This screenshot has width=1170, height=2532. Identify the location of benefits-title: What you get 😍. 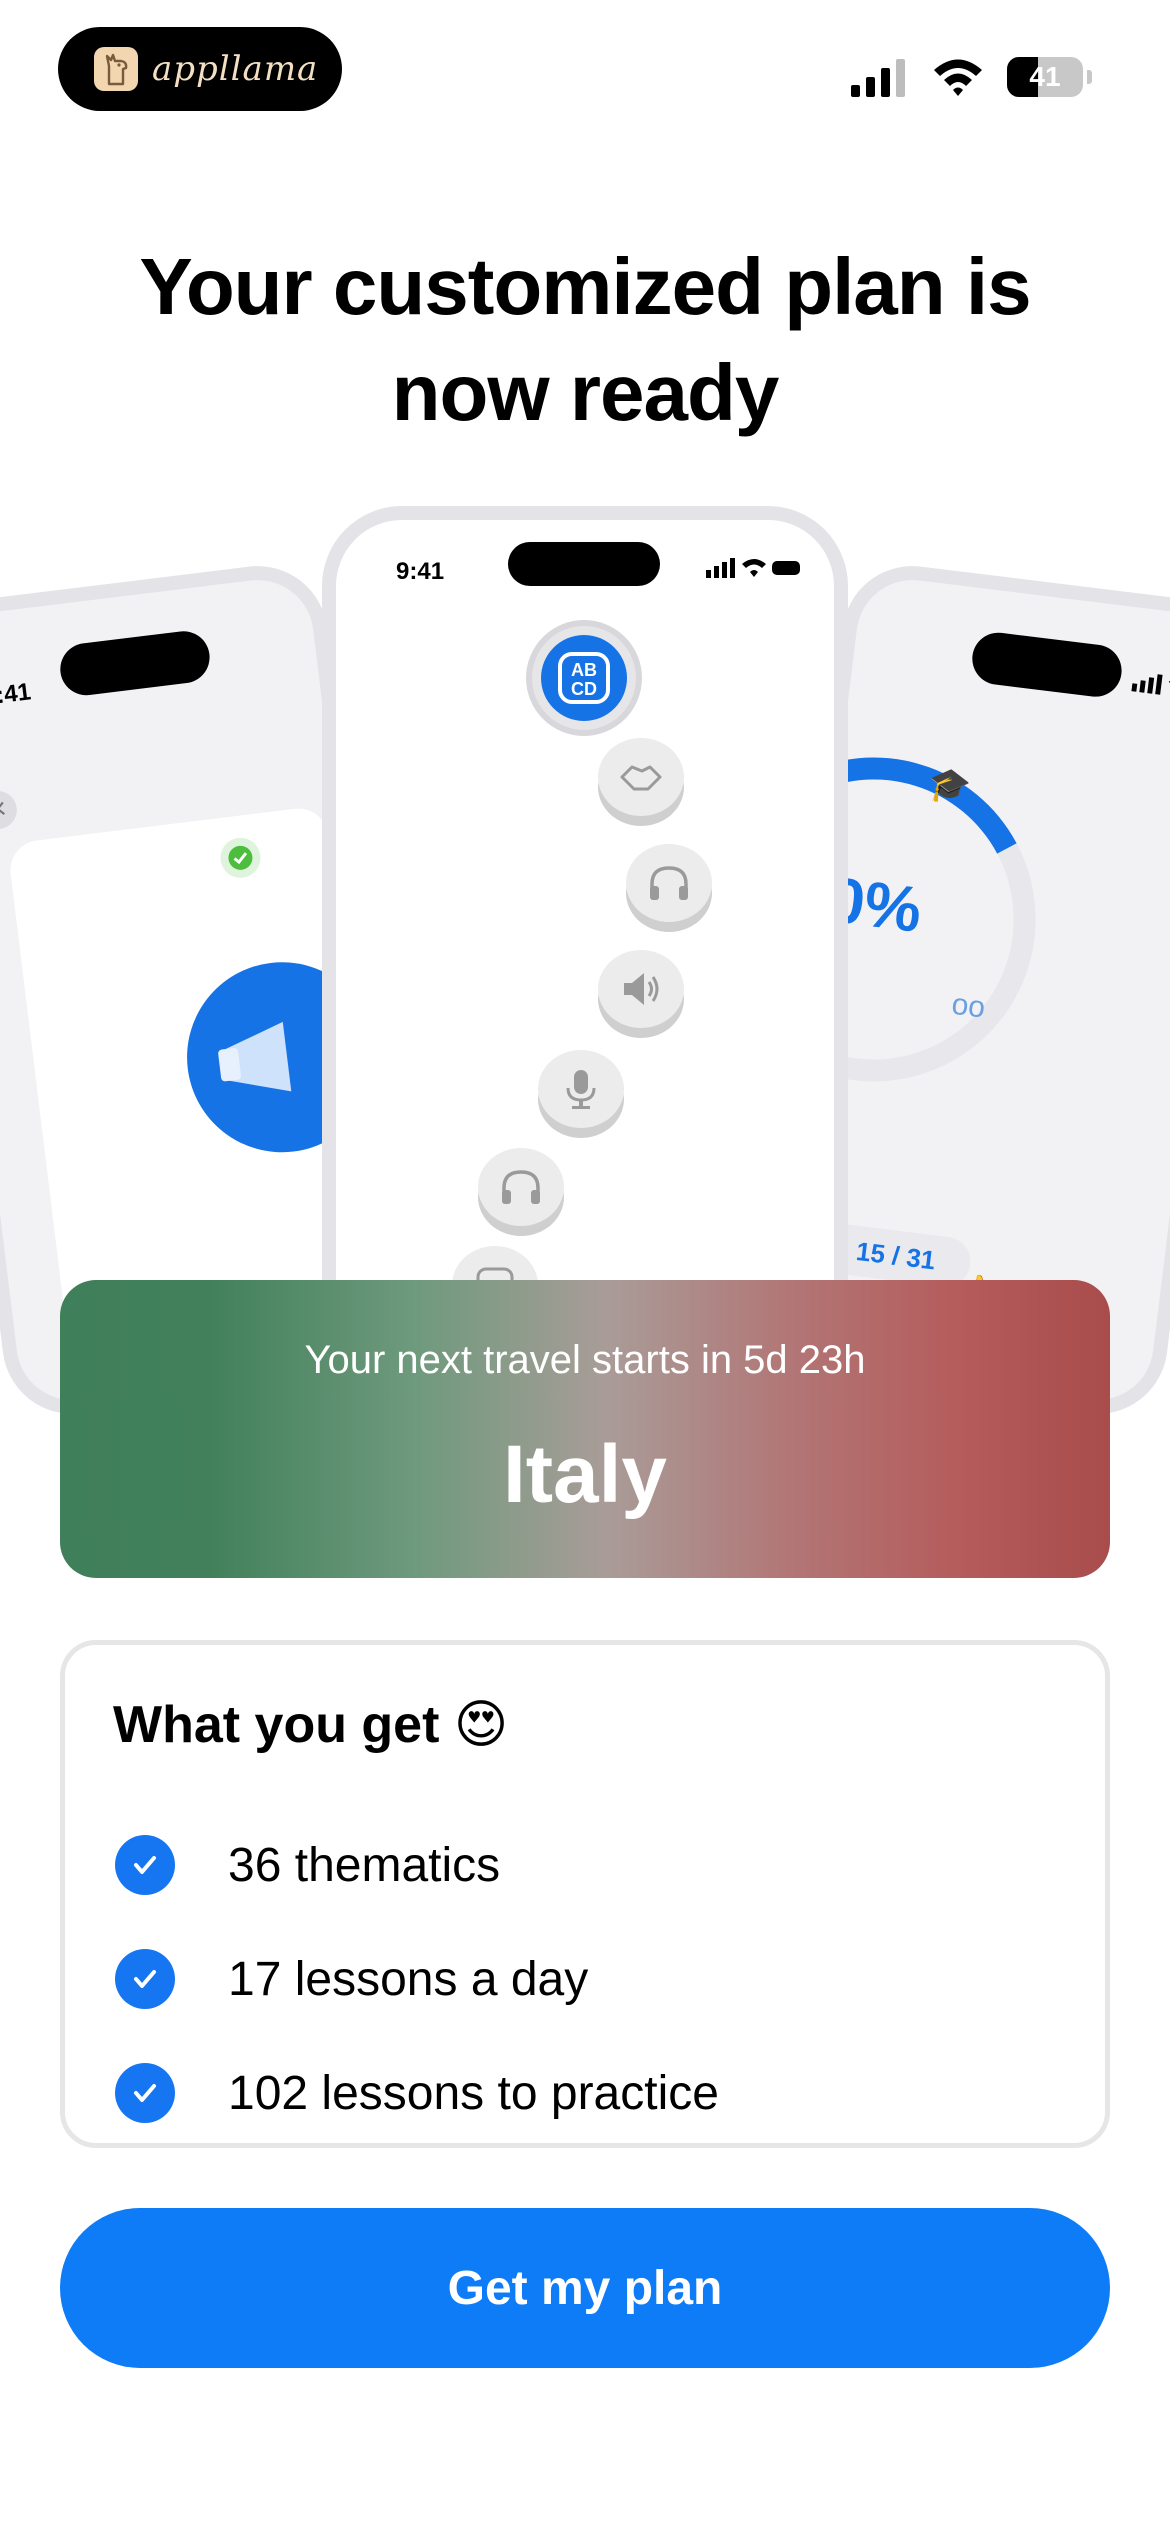
(310, 1725).